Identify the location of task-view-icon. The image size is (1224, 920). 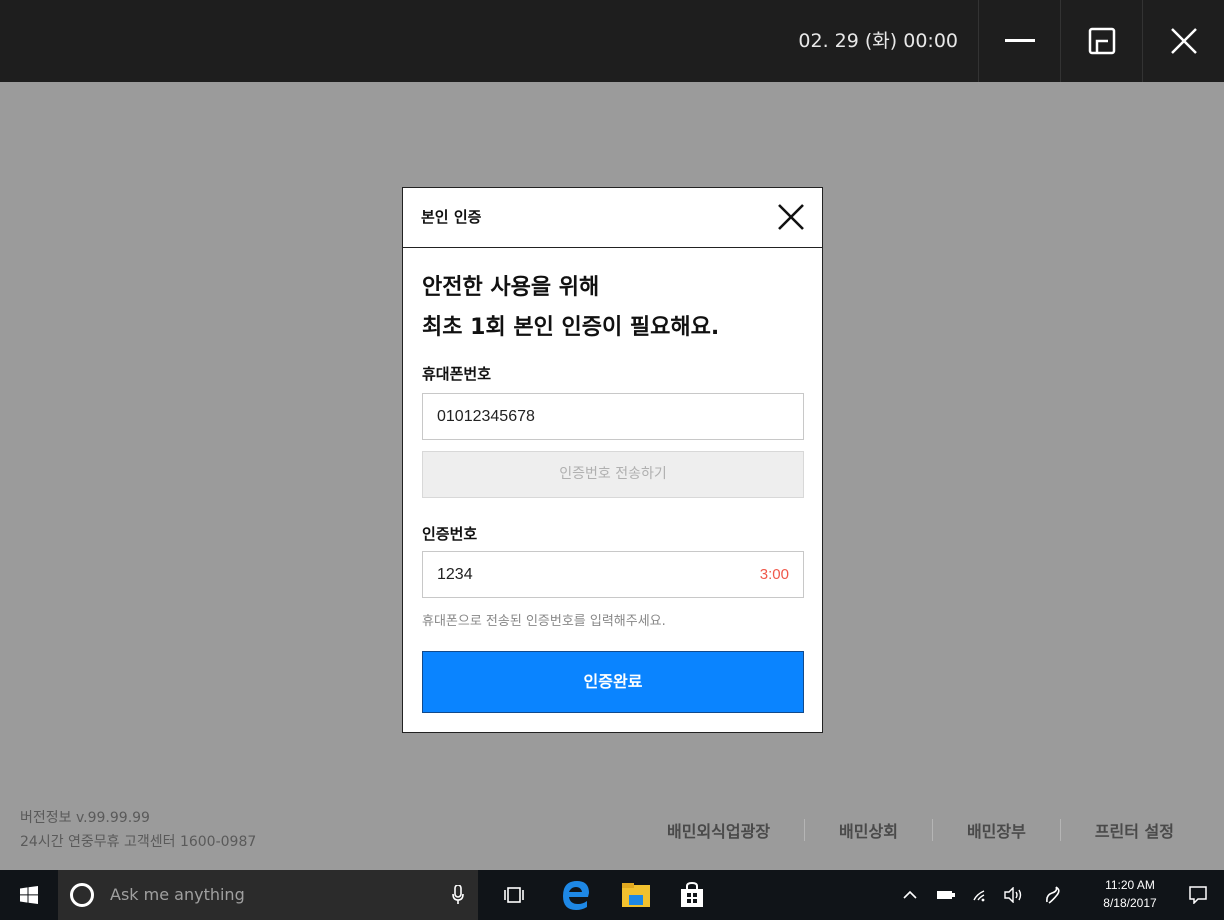
(514, 895).